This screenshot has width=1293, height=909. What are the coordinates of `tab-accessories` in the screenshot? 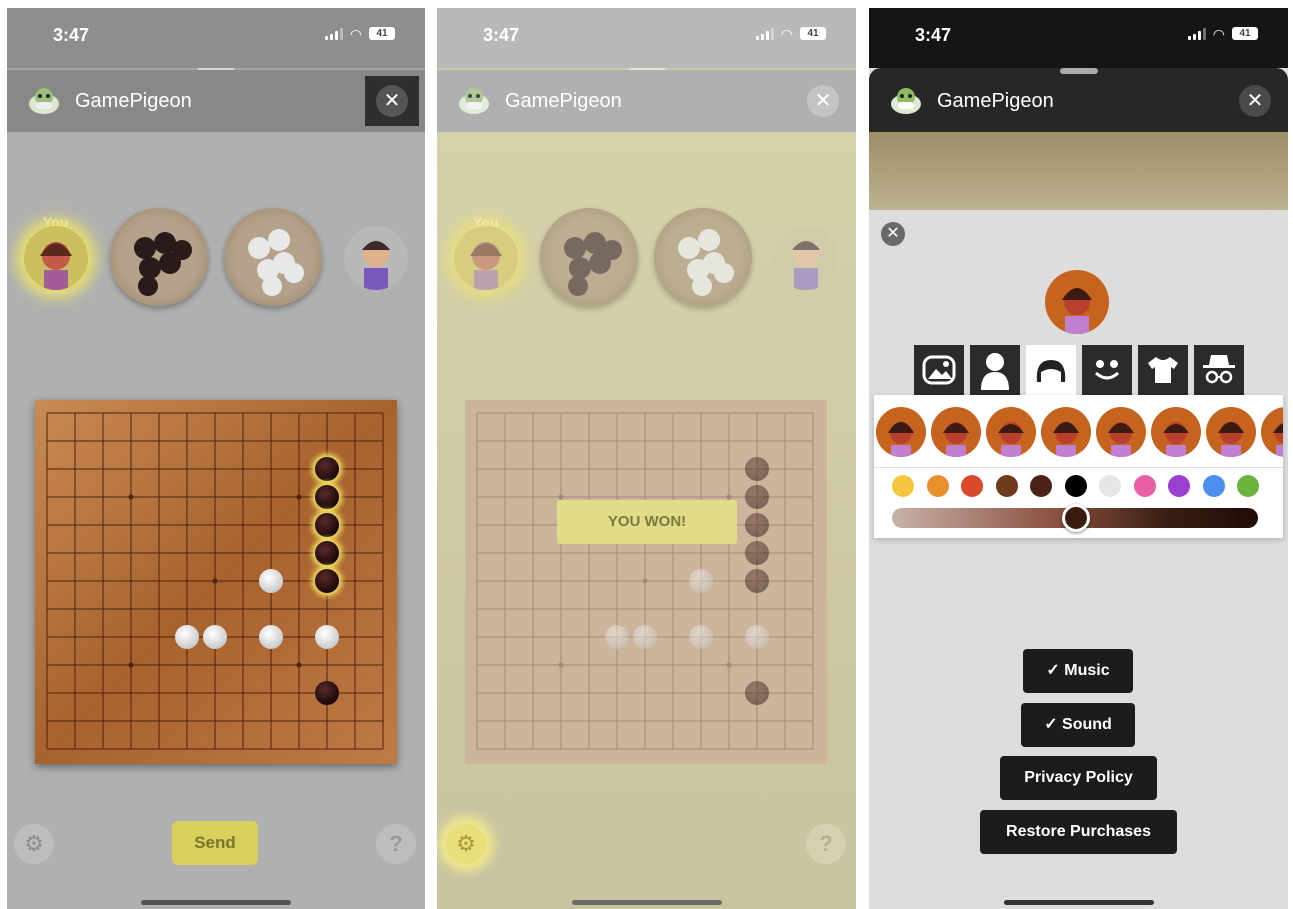 It's located at (1219, 370).